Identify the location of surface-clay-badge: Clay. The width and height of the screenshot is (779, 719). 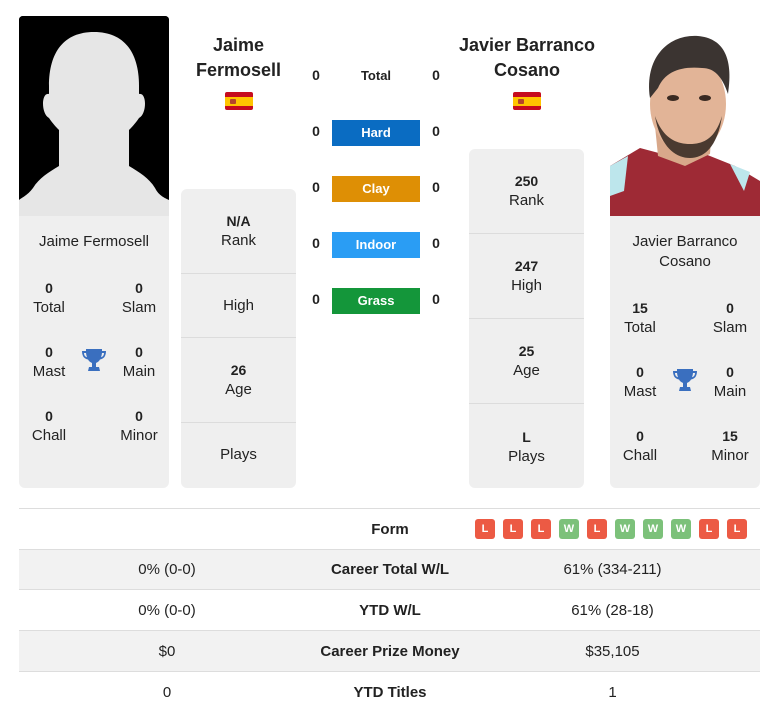
(376, 189).